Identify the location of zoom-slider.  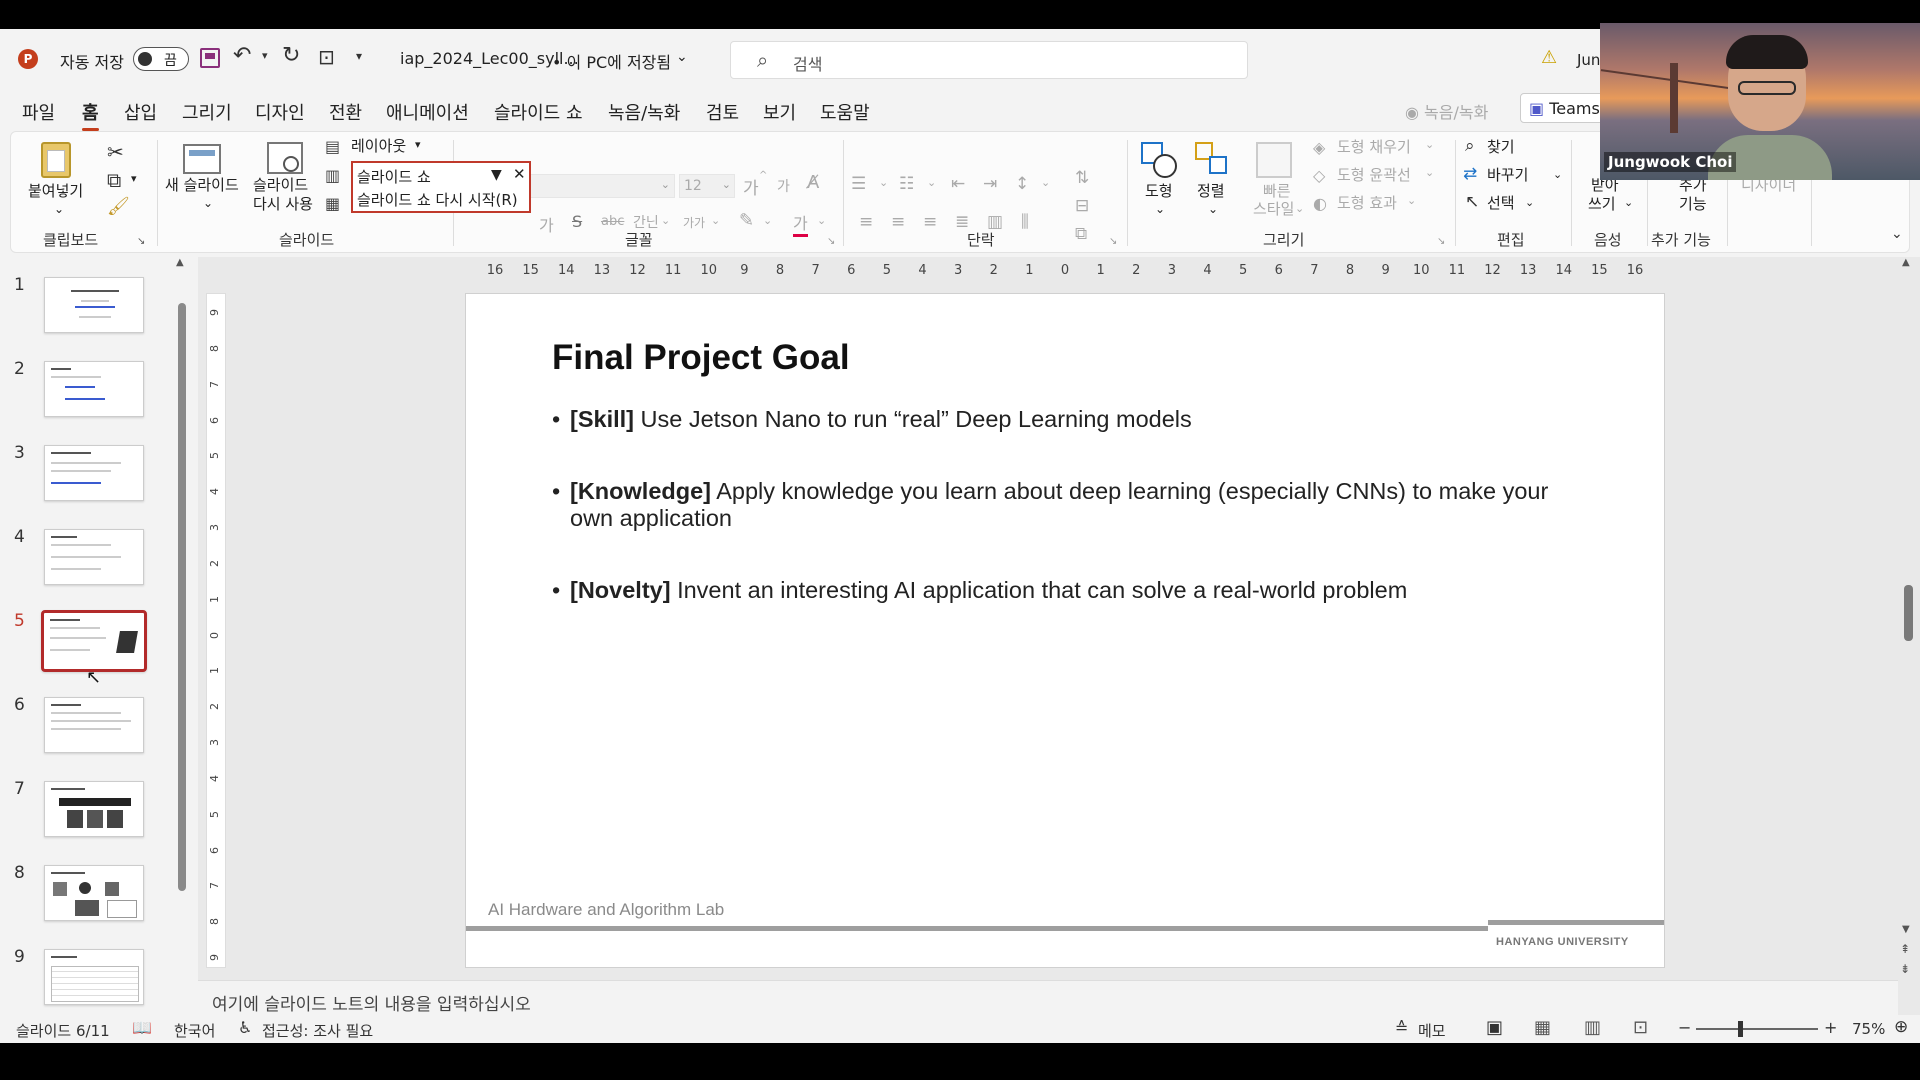
(1757, 1029).